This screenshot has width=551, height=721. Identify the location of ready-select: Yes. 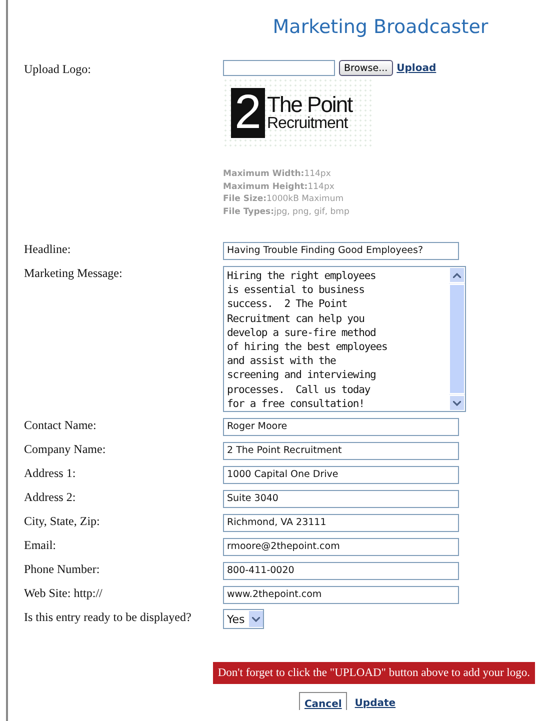
(243, 619).